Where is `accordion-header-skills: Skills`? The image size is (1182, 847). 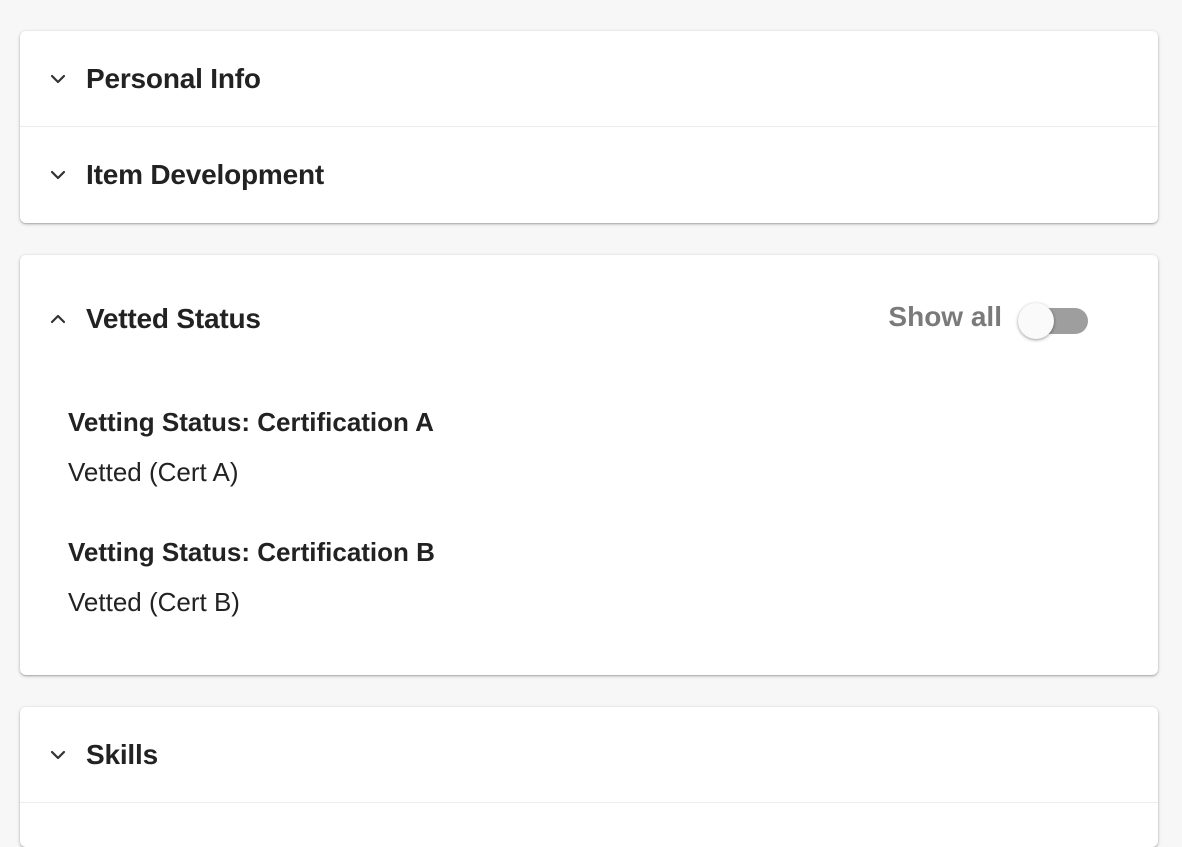 accordion-header-skills: Skills is located at coordinates (589, 755).